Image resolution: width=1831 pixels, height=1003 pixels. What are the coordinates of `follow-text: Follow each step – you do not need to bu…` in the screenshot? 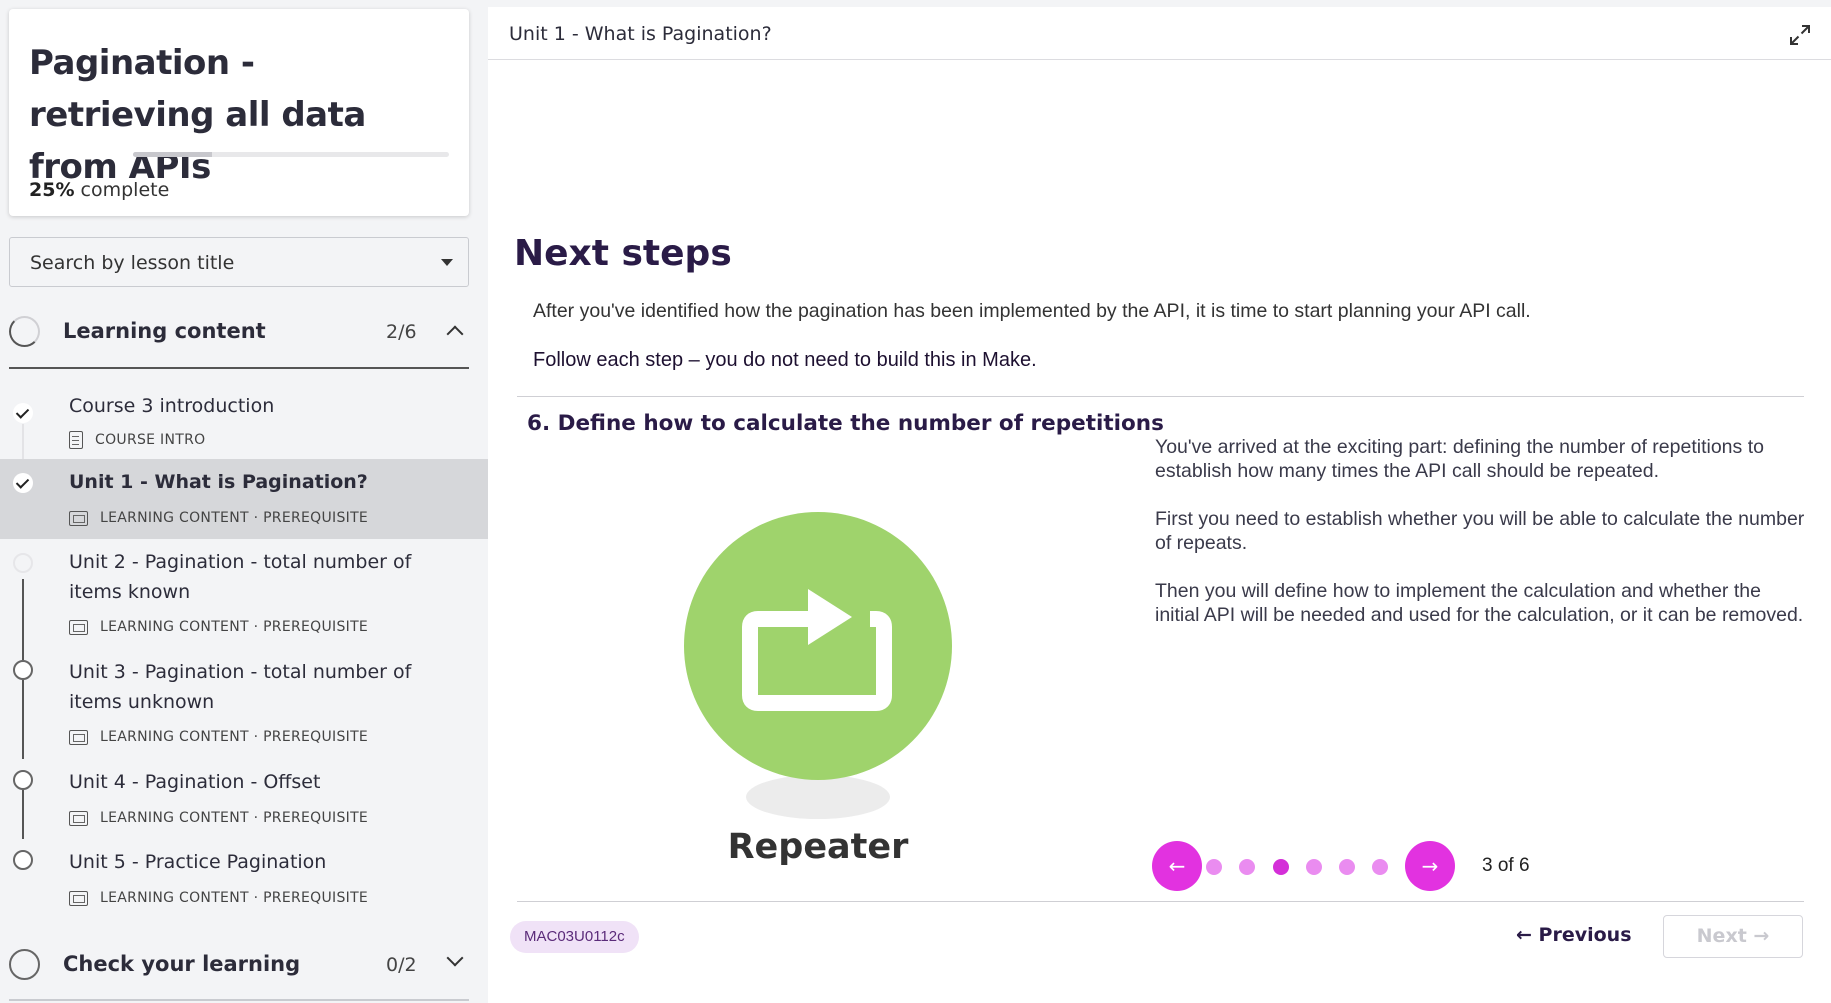 It's located at (785, 360).